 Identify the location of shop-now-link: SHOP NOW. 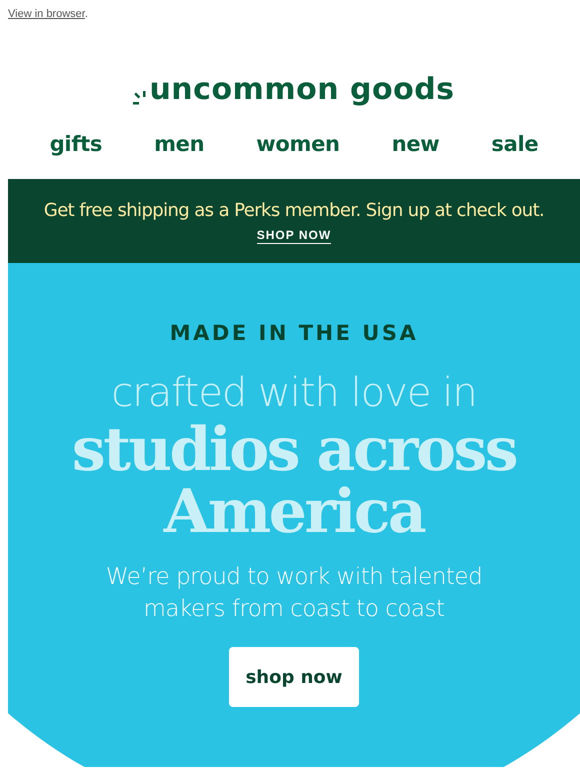
(294, 235).